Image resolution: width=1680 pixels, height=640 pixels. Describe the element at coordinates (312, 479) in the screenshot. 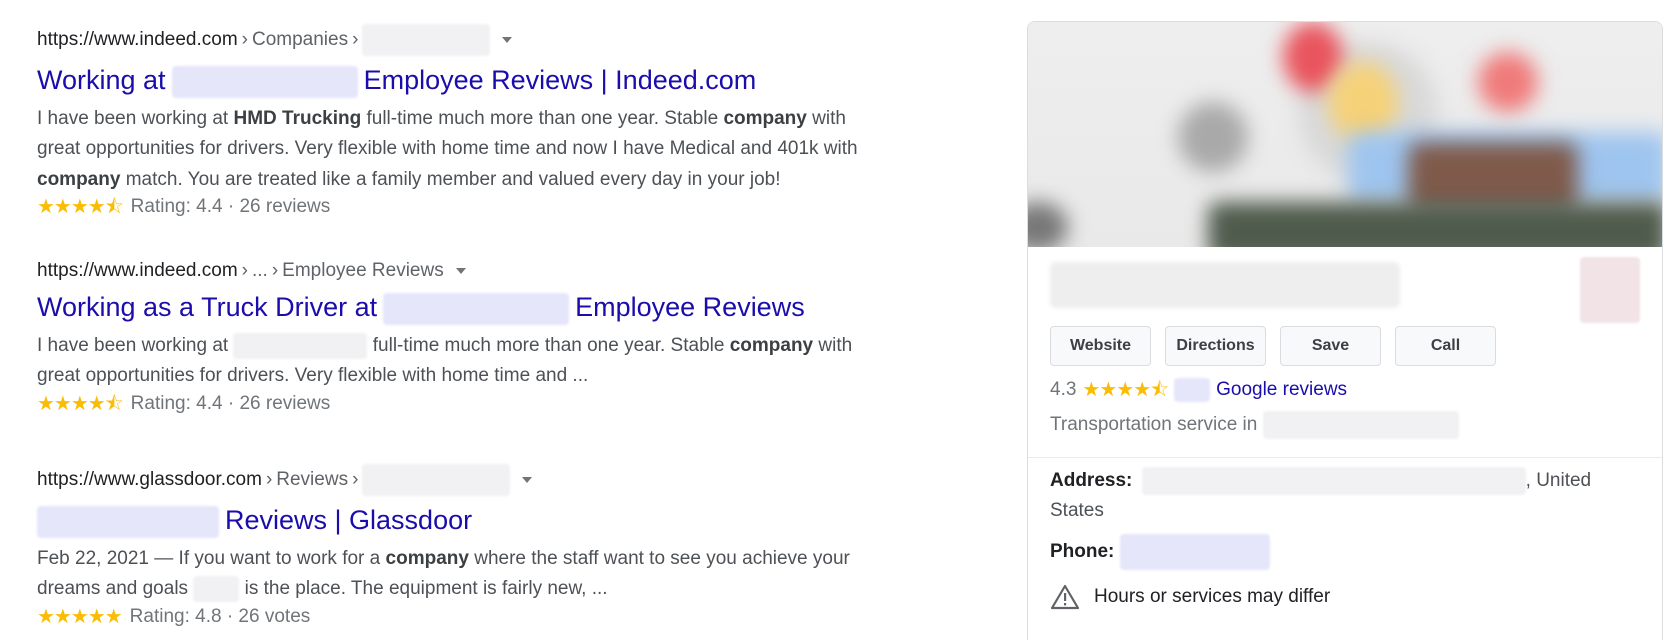

I see `breadcrumb-item: Reviews` at that location.